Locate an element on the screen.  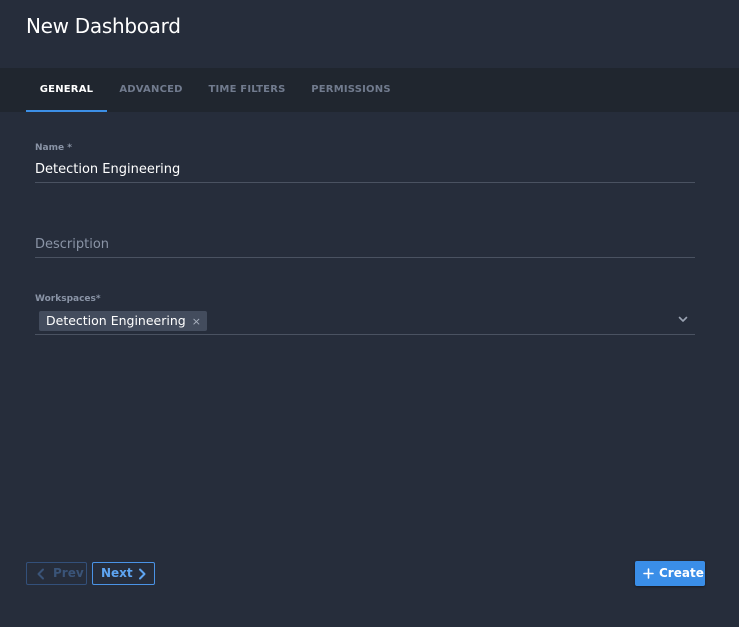
tab-time-filters: TIME FILTERS is located at coordinates (247, 89).